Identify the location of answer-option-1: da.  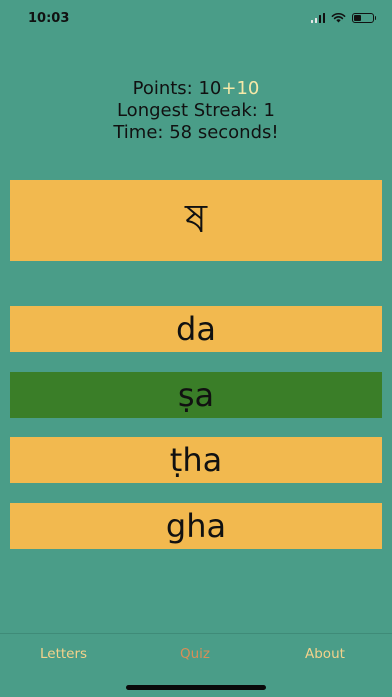
(196, 329).